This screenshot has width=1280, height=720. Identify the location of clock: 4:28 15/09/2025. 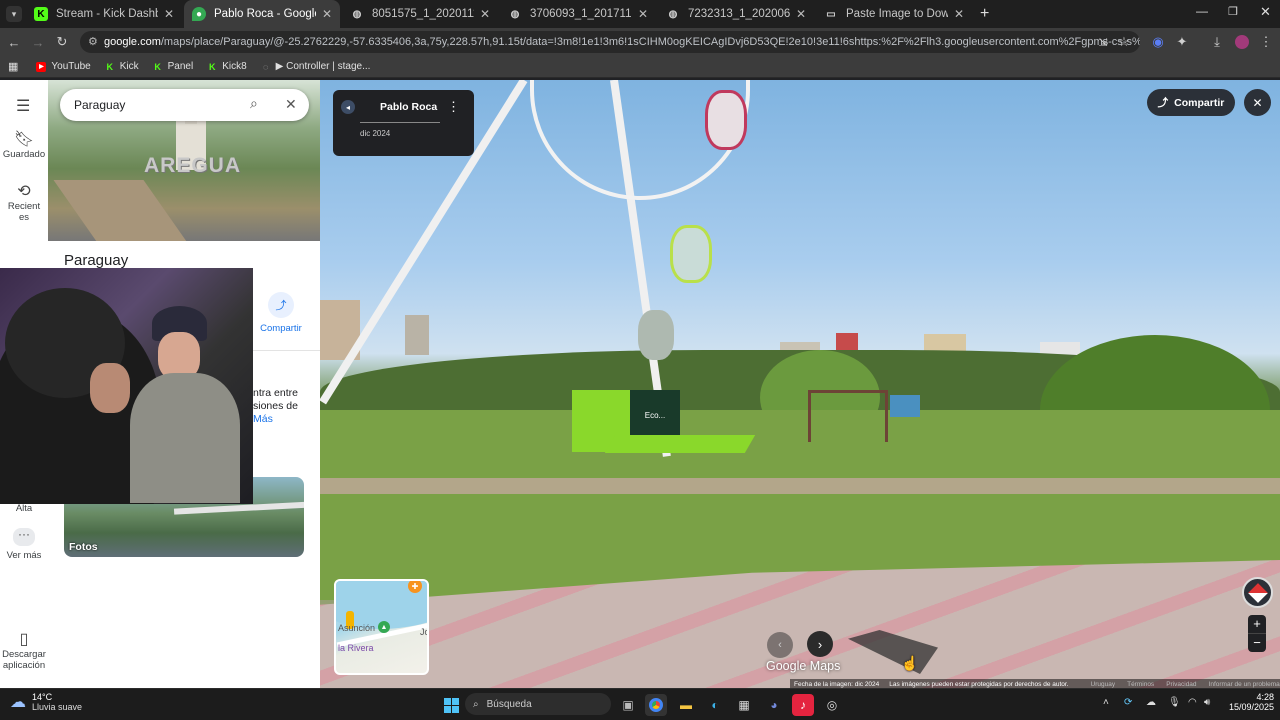
(1248, 702).